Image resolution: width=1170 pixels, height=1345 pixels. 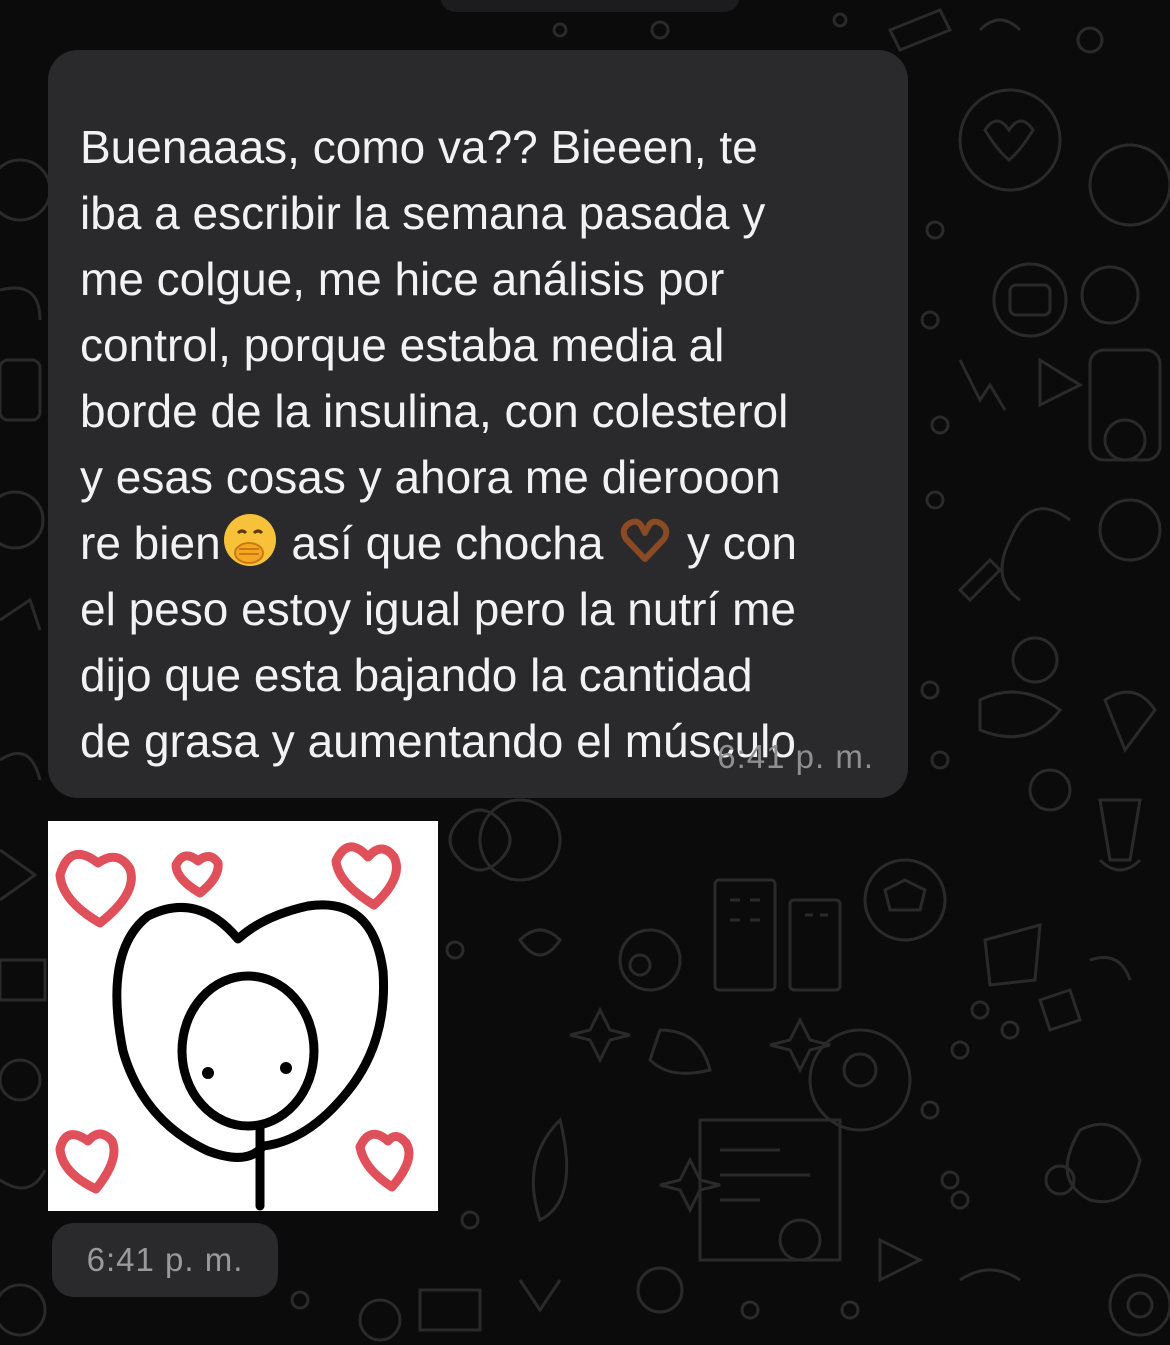 I want to click on sticker-timestamp: 6:41 p. m., so click(x=165, y=1260).